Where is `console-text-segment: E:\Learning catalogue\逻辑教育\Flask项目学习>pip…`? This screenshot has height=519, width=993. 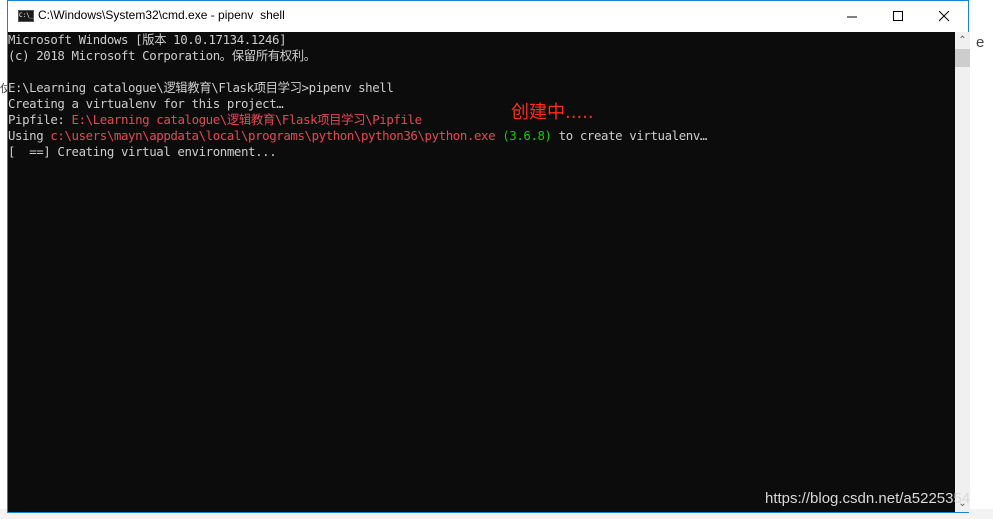
console-text-segment: E:\Learning catalogue\逻辑教育\Flask项目学习>pip… is located at coordinates (201, 87).